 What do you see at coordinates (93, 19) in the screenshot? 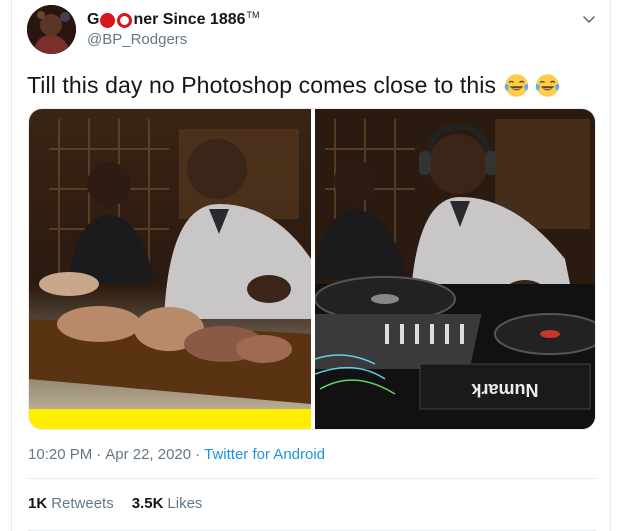
I see `author-name-prefix: G` at bounding box center [93, 19].